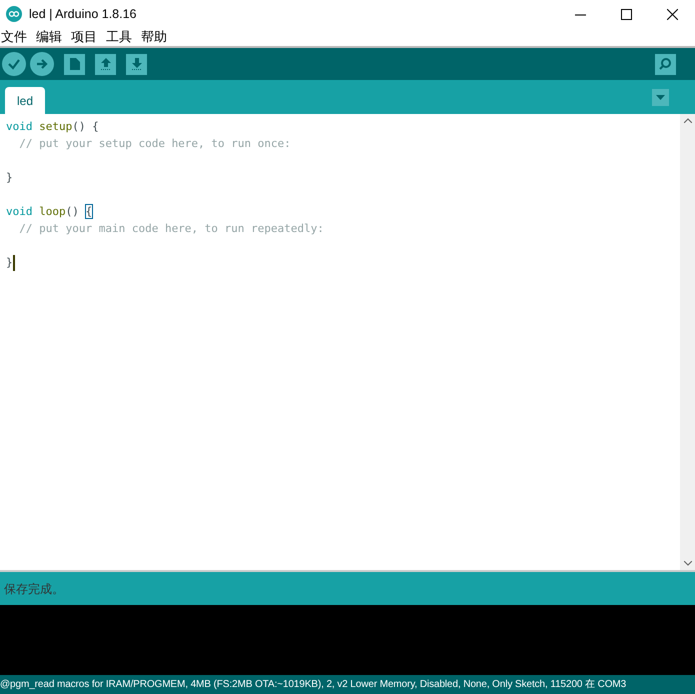 This screenshot has width=695, height=694. Describe the element at coordinates (82, 14) in the screenshot. I see `window-title: led | Arduino 1.8.16` at that location.